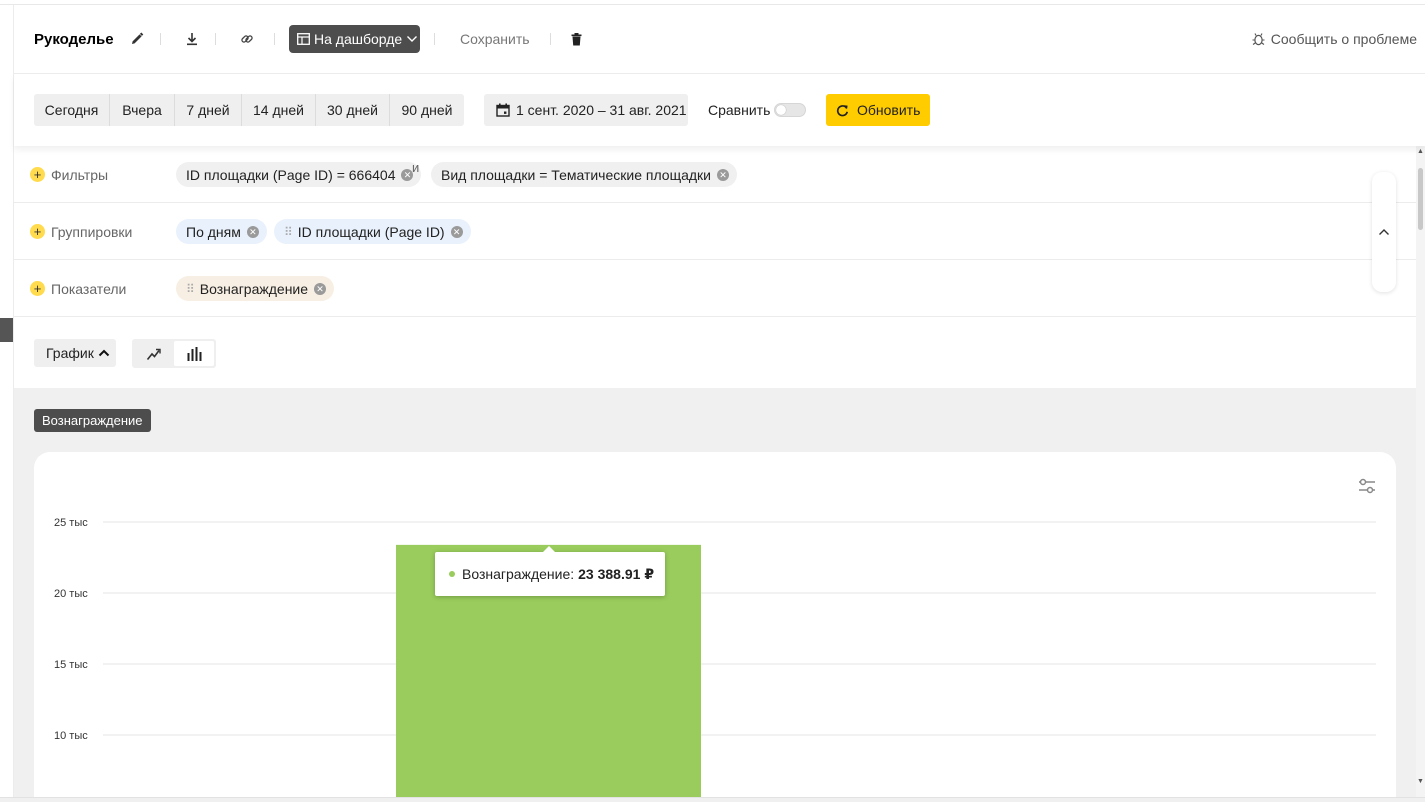 Image resolution: width=1425 pixels, height=802 pixels. I want to click on y-tick-label: 10 тыс, so click(71, 736).